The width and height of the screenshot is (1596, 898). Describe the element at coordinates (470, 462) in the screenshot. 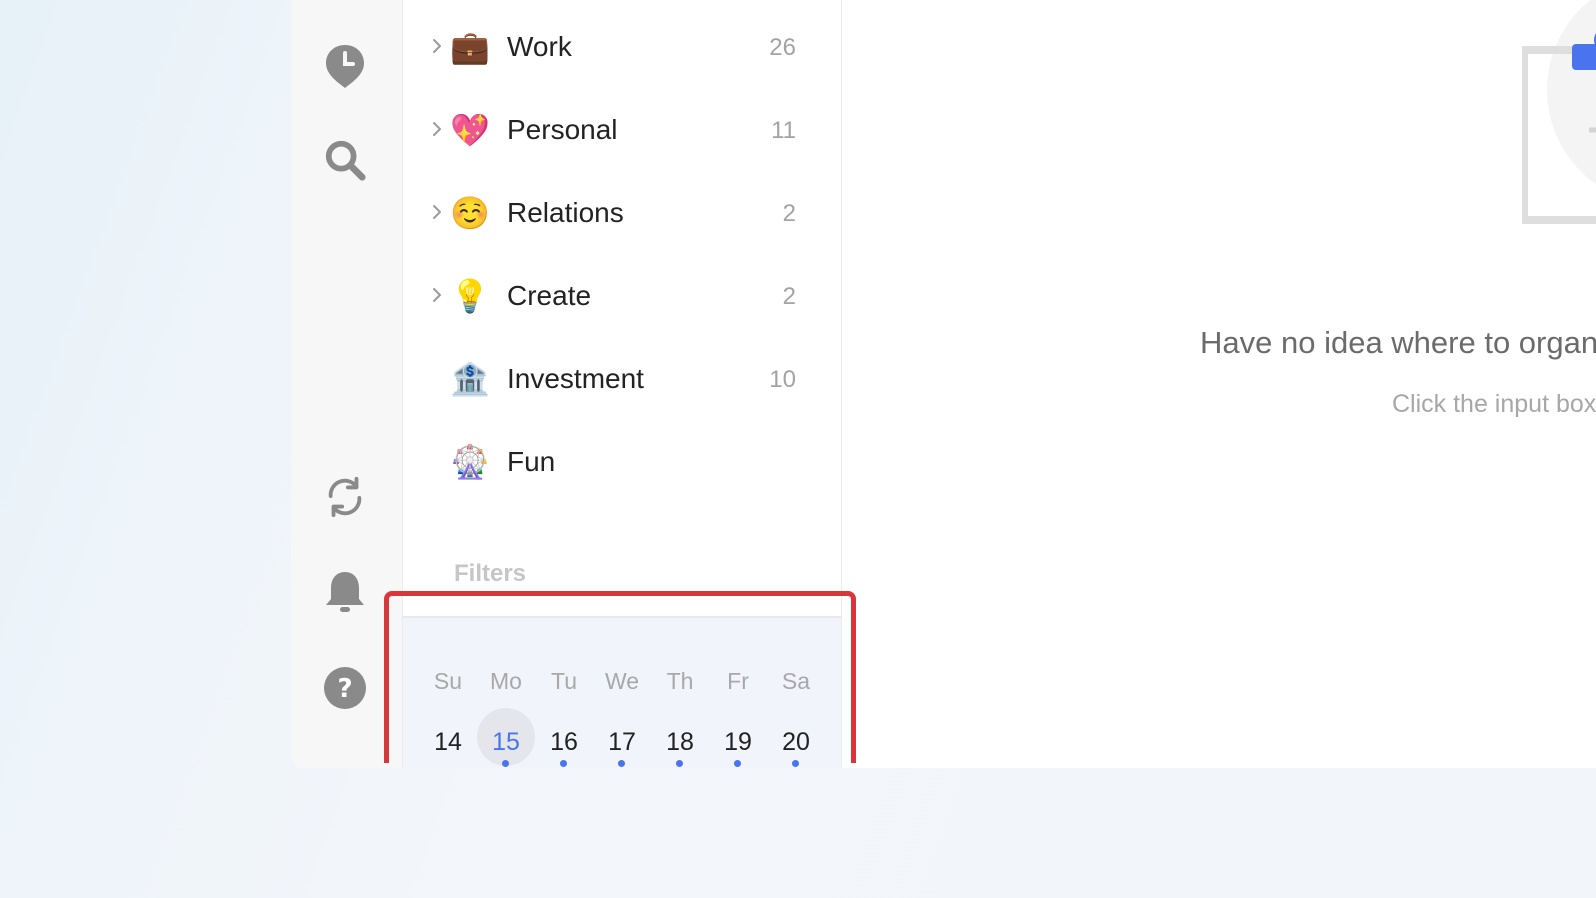

I see `list-emoji-icon: 🎡` at that location.